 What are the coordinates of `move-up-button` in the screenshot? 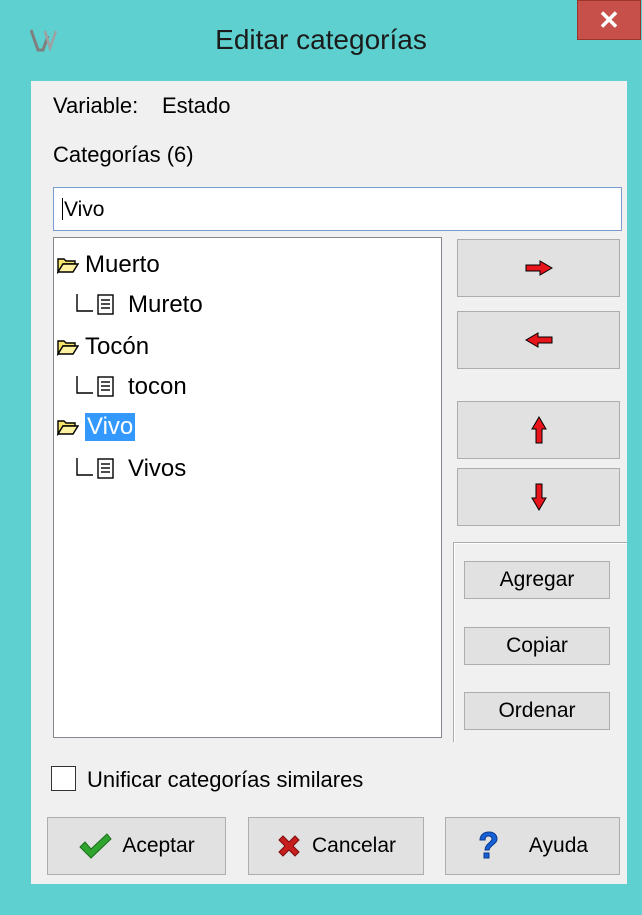 It's located at (538, 430).